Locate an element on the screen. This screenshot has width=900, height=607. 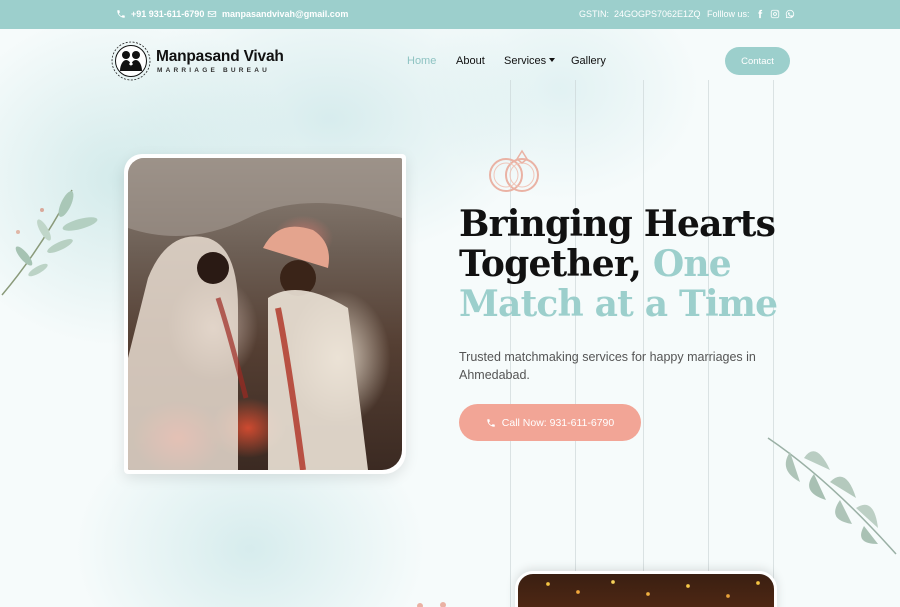
caret-down-icon is located at coordinates (552, 60).